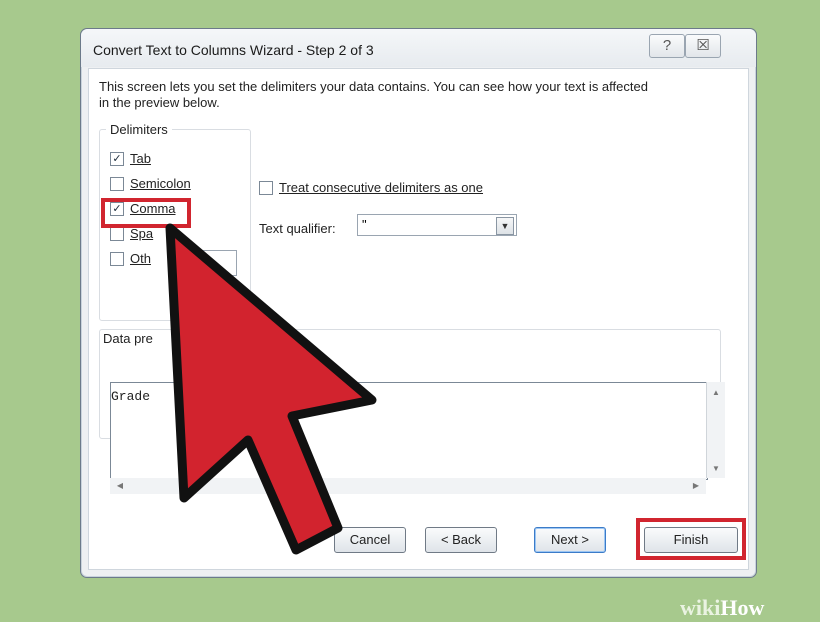 This screenshot has width=820, height=622. I want to click on pointer-arrow-icon, so click(271, 389).